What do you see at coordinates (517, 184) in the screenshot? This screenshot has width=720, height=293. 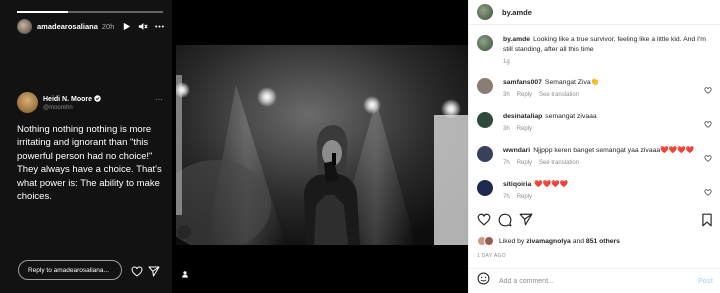 I see `comment-username: sitiqoiria` at bounding box center [517, 184].